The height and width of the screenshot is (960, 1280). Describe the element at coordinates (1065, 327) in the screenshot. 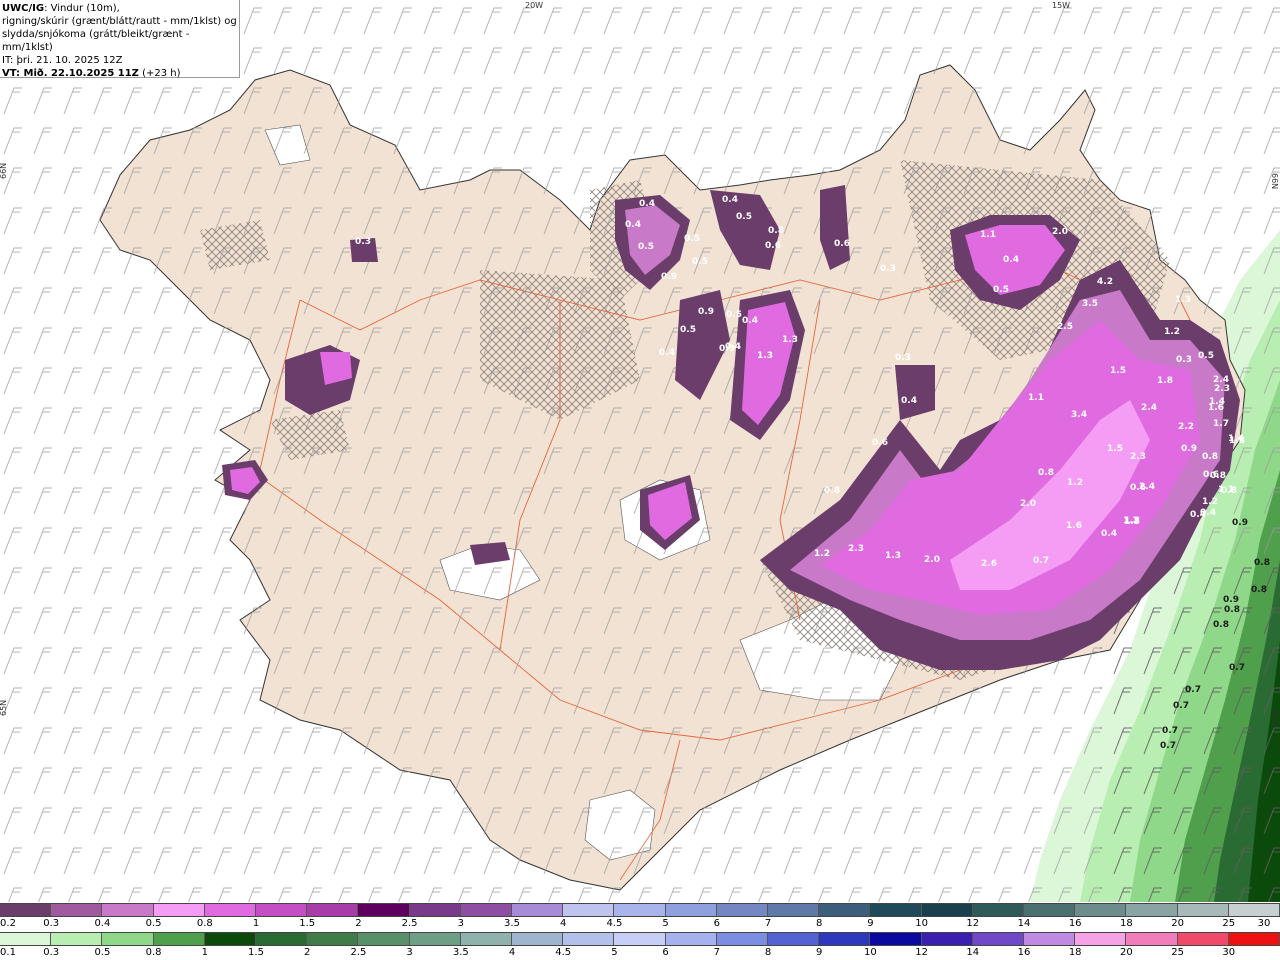

I see `precip-value-label: 2.5` at that location.